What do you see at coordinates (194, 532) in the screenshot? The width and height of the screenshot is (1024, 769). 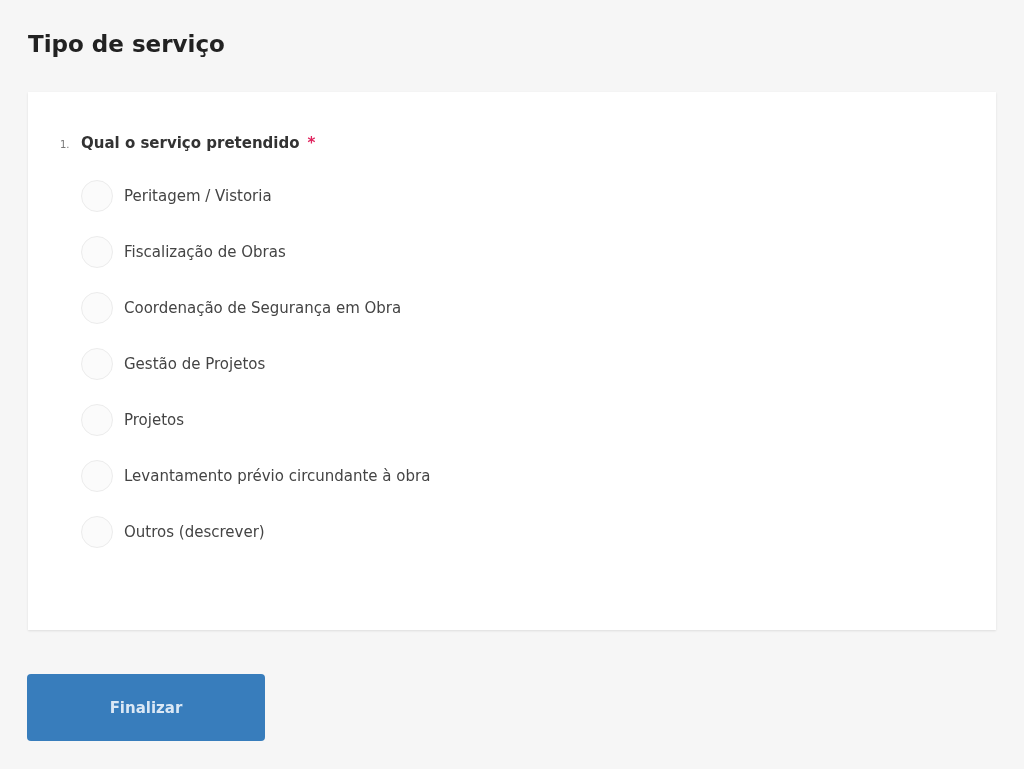 I see `option-label: Outros (descrever)` at bounding box center [194, 532].